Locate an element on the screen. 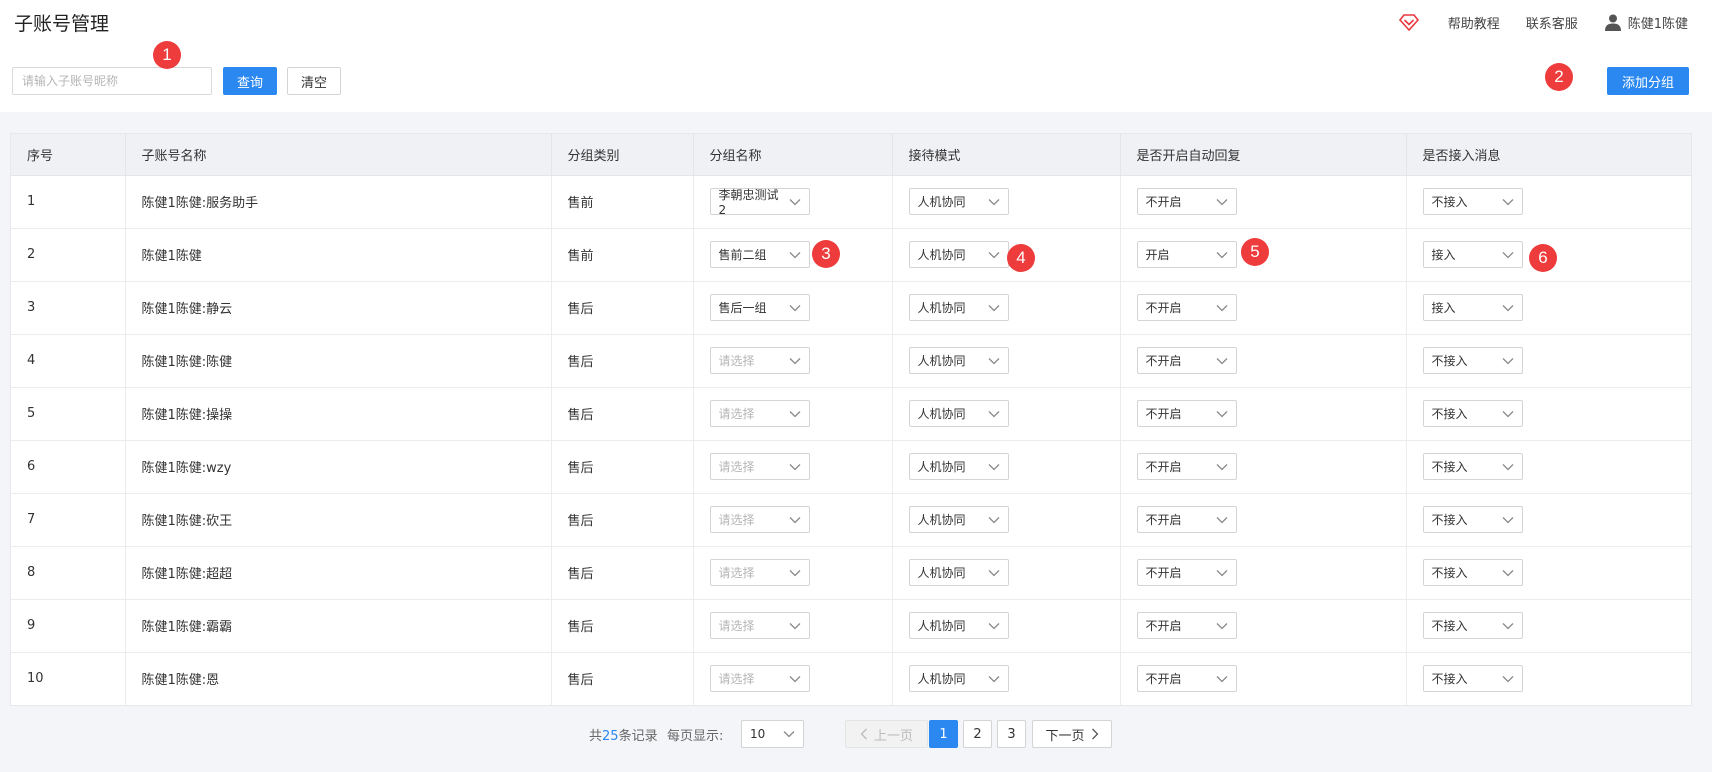 This screenshot has height=772, width=1712. page-button-3: 3 is located at coordinates (1011, 734).